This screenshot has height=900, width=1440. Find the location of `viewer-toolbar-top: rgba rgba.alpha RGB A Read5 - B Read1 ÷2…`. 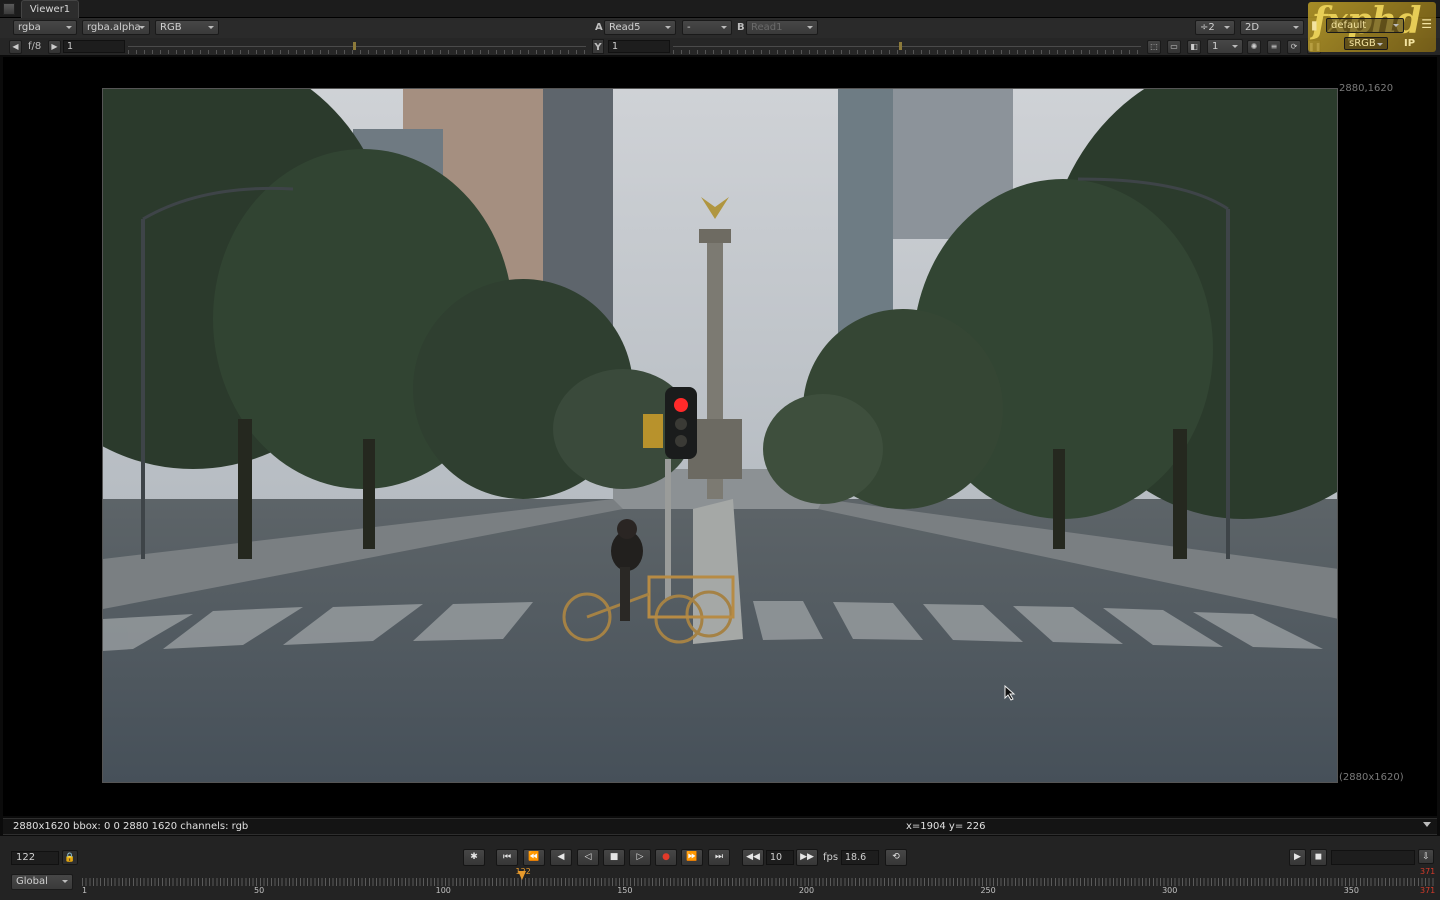

viewer-toolbar-top: rgba rgba.alpha RGB A Read5 - B Read1 ÷2… is located at coordinates (720, 28).